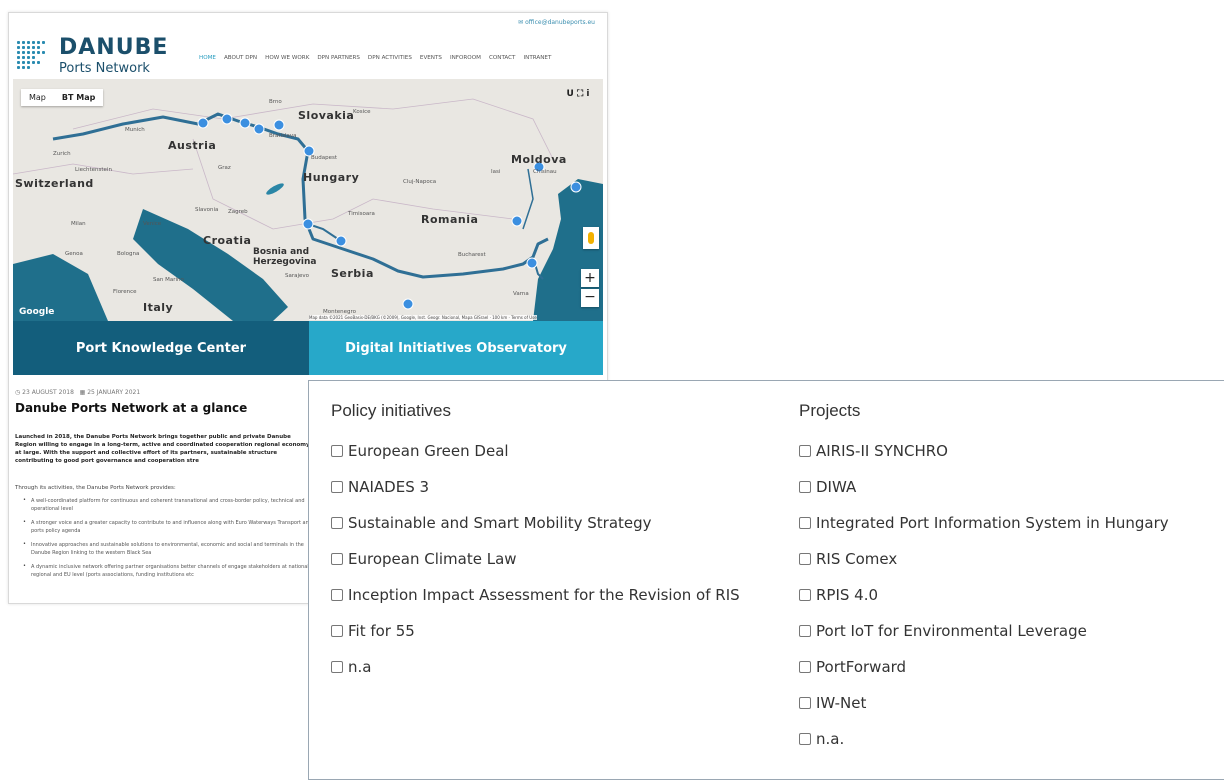 This screenshot has width=1224, height=780. Describe the element at coordinates (92, 57) in the screenshot. I see `site-logo: DANUBE Ports Network` at that location.